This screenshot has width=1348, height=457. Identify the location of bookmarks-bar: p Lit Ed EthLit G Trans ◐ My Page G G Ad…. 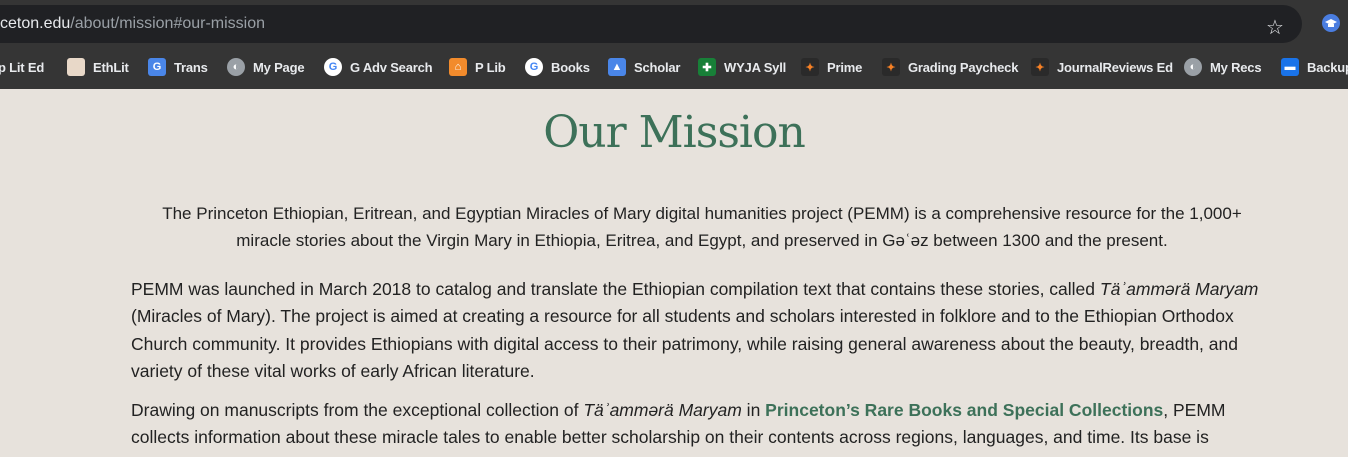
(674, 67).